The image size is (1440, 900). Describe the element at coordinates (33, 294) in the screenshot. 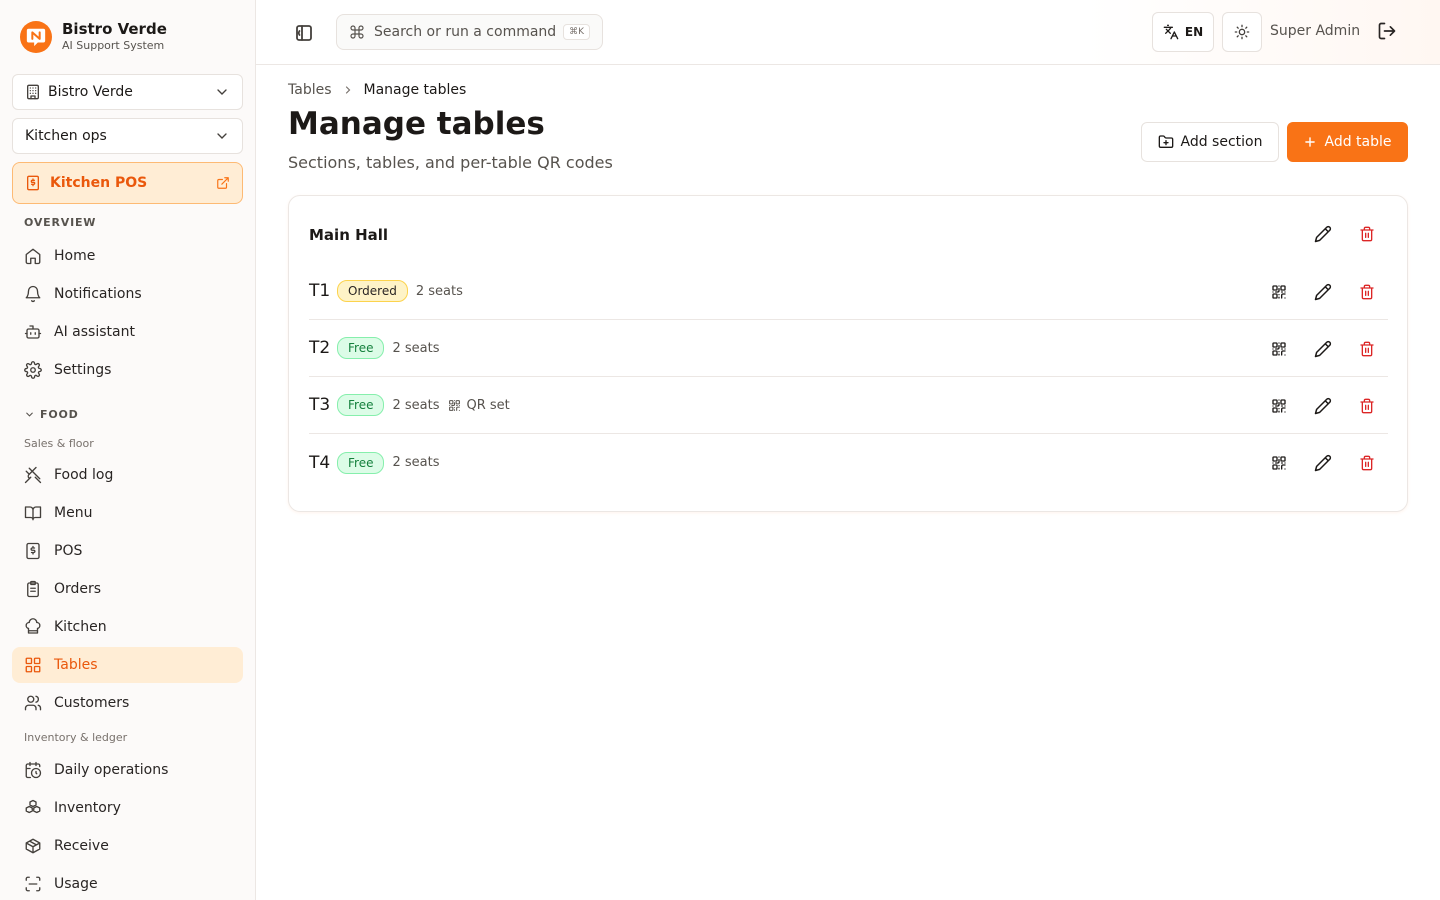

I see `bell-icon` at that location.